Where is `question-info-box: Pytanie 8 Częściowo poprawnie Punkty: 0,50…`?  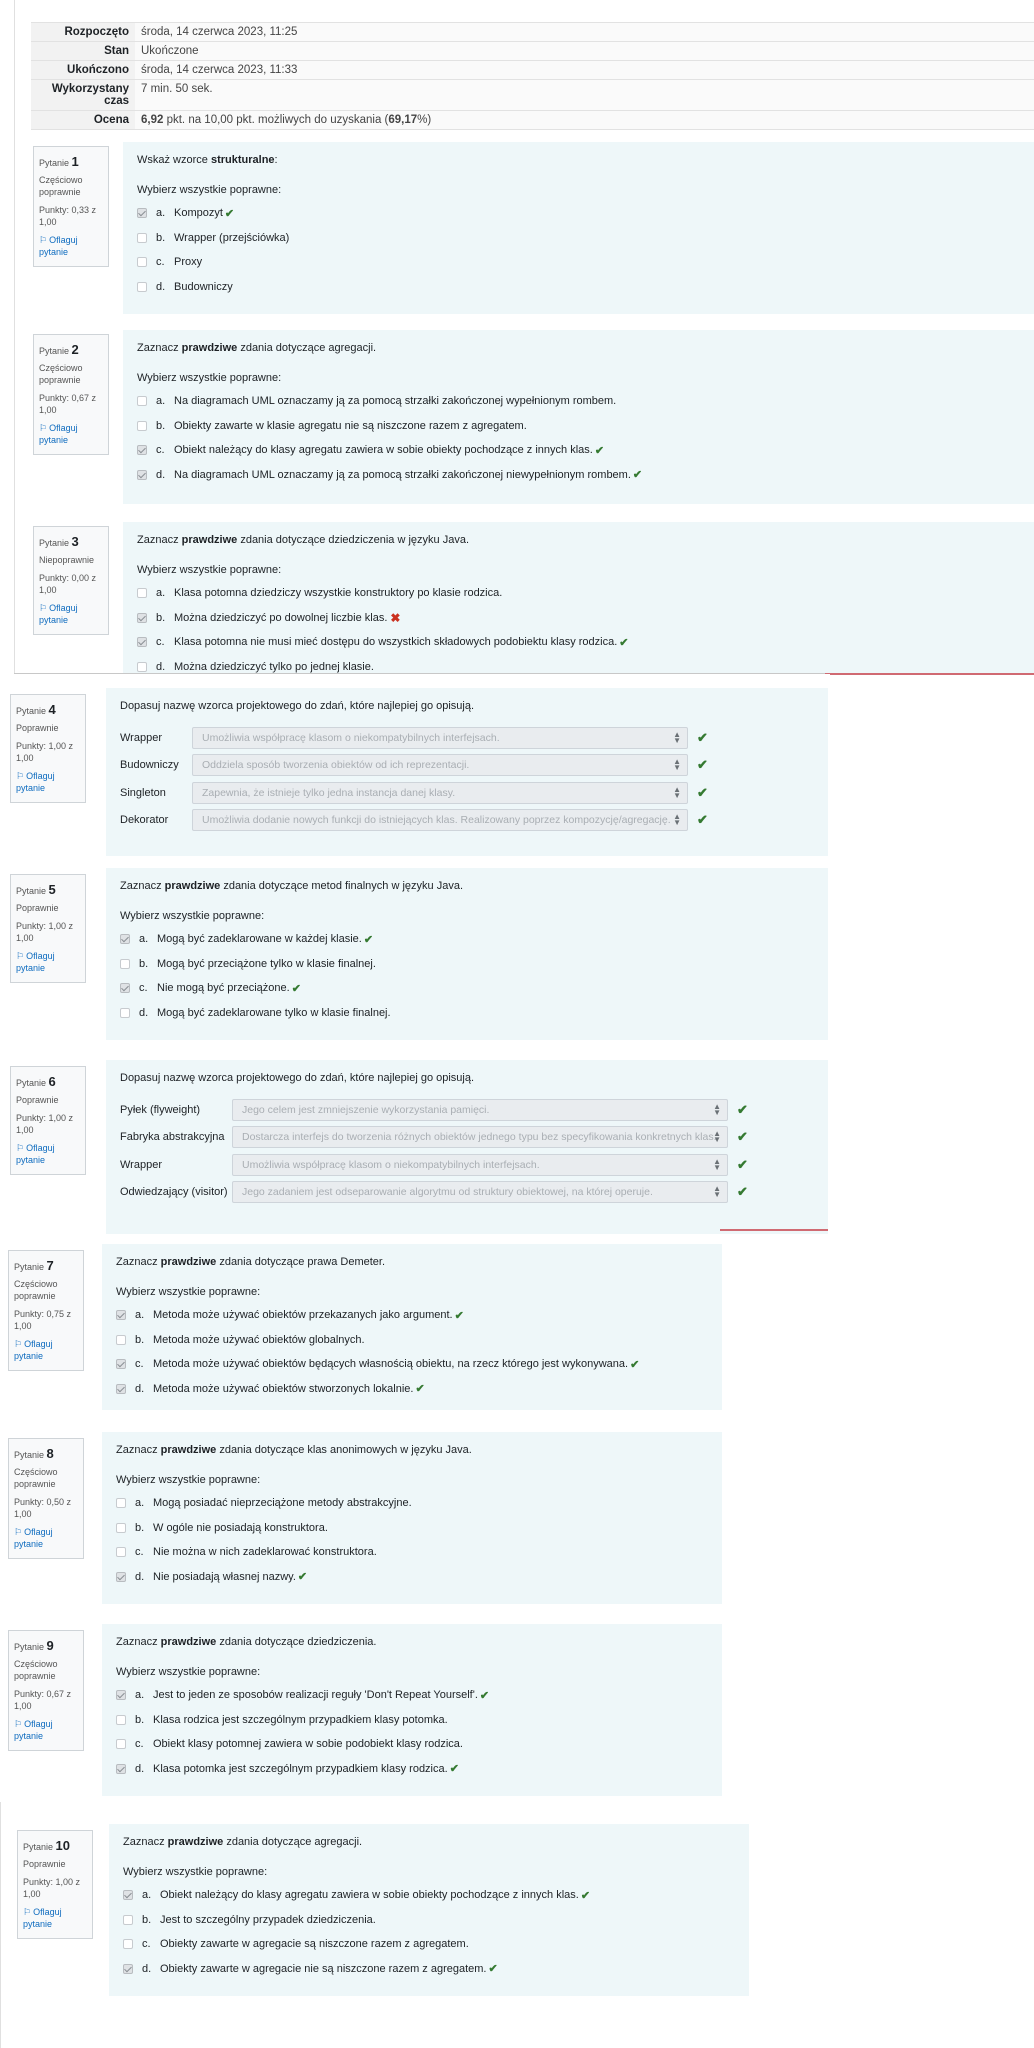
question-info-box: Pytanie 8 Częściowo poprawnie Punkty: 0,50… is located at coordinates (46, 1499).